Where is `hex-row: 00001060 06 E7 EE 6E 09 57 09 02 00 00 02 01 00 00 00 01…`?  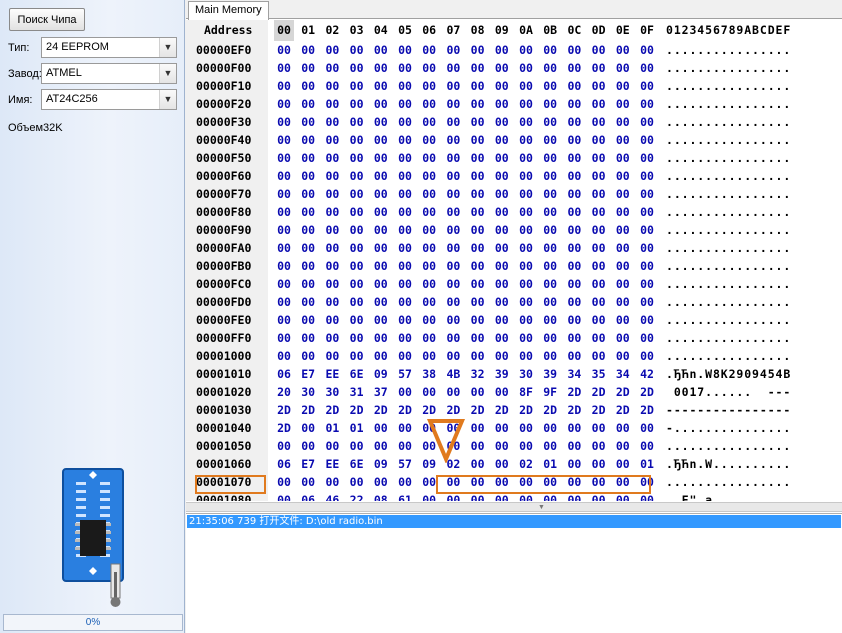
hex-row: 00001060 06 E7 EE 6E 09 57 09 02 00 00 02 01 00 00 00 01… is located at coordinates (514, 464).